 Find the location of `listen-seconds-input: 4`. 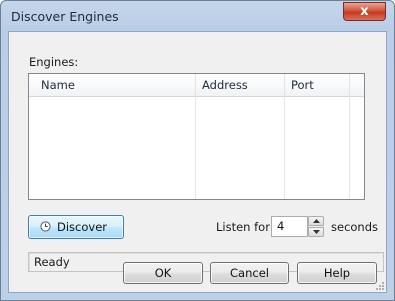

listen-seconds-input: 4 is located at coordinates (289, 226).